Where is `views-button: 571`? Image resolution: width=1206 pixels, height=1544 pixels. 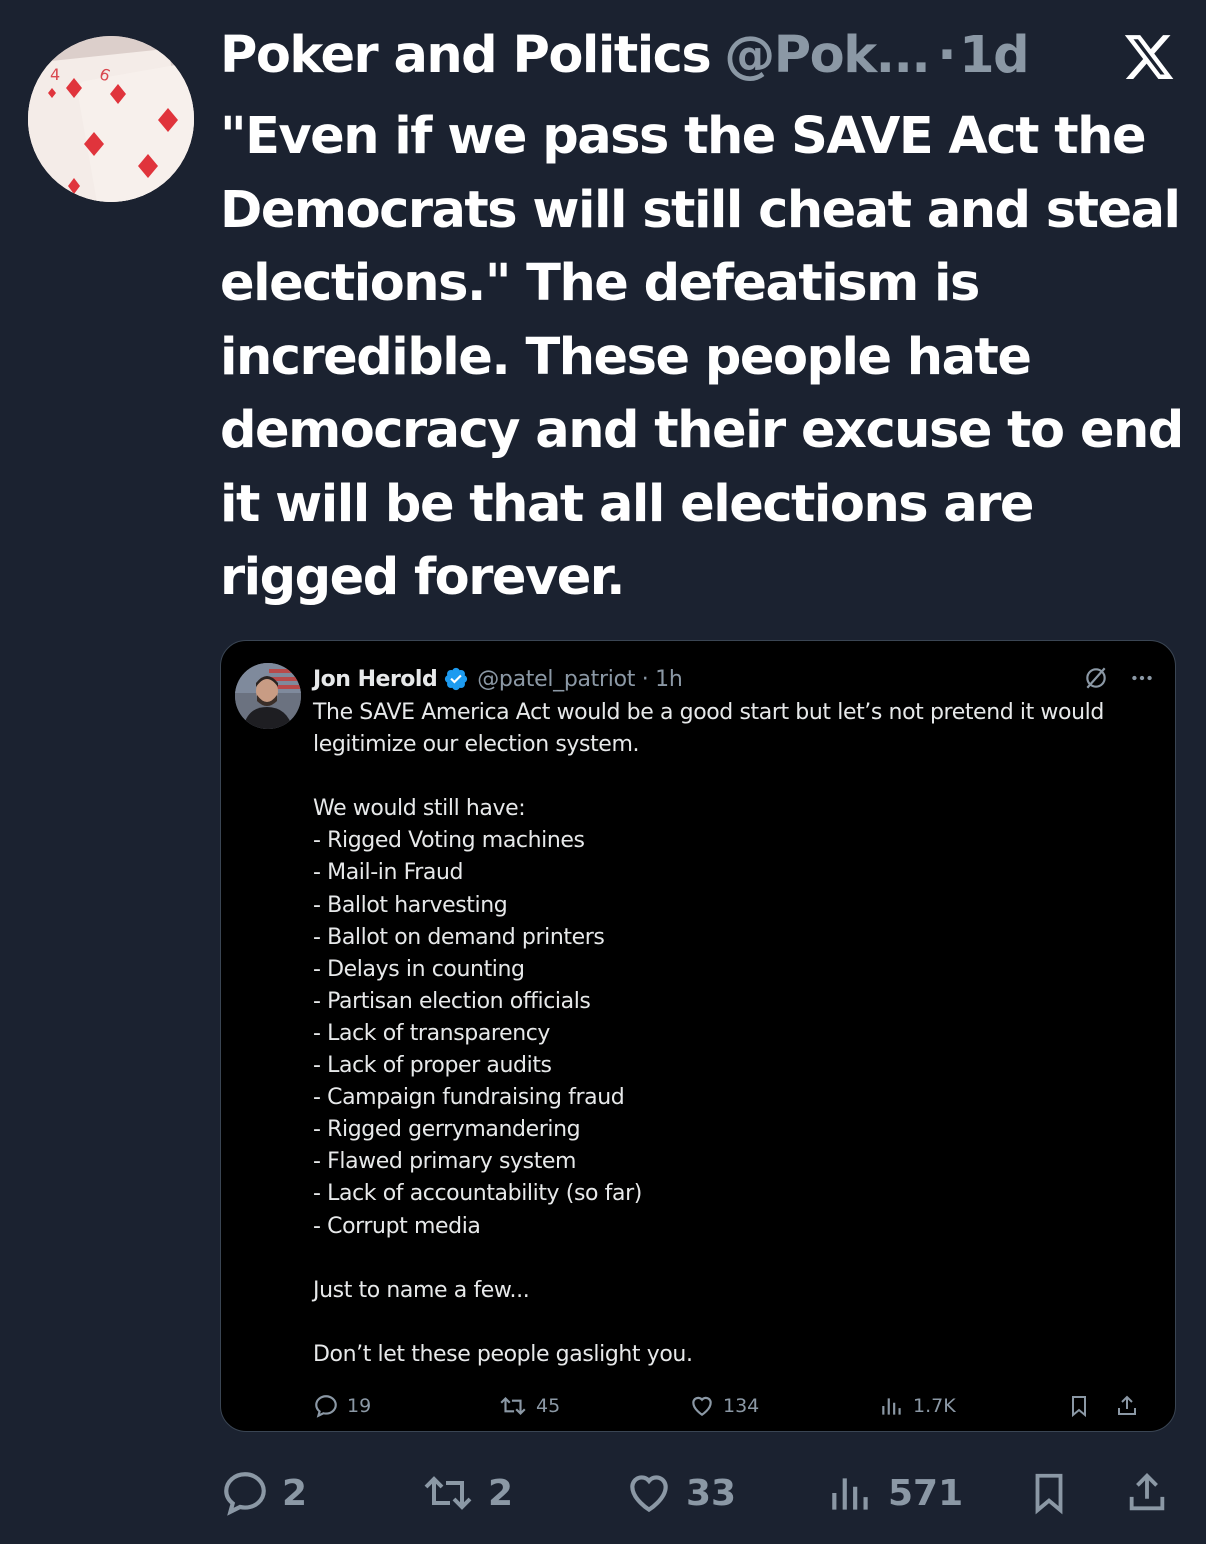 views-button: 571 is located at coordinates (894, 1493).